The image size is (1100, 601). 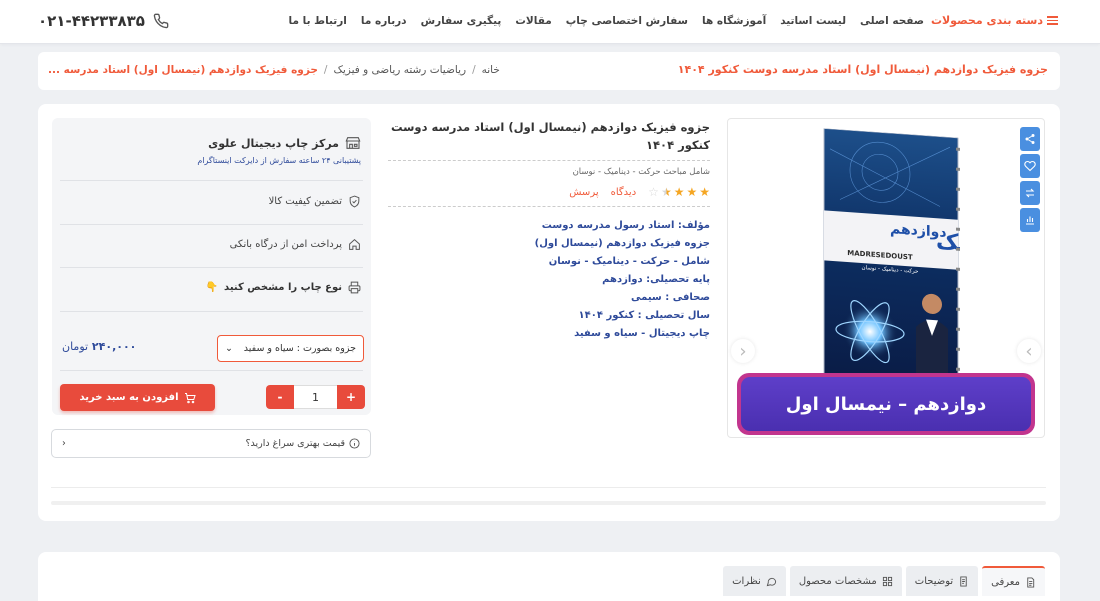 I want to click on hamburger-icon, so click(x=1052, y=20).